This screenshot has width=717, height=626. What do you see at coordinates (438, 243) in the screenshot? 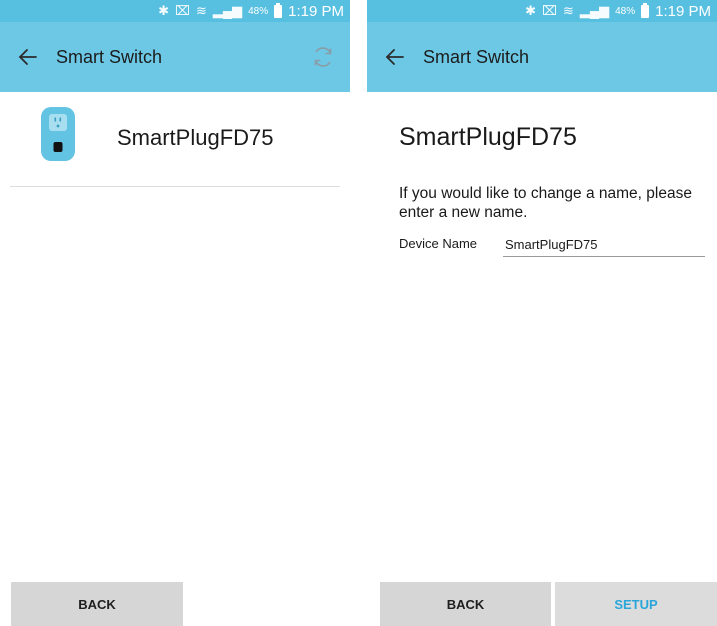
I see `device-name-label: Device Name` at bounding box center [438, 243].